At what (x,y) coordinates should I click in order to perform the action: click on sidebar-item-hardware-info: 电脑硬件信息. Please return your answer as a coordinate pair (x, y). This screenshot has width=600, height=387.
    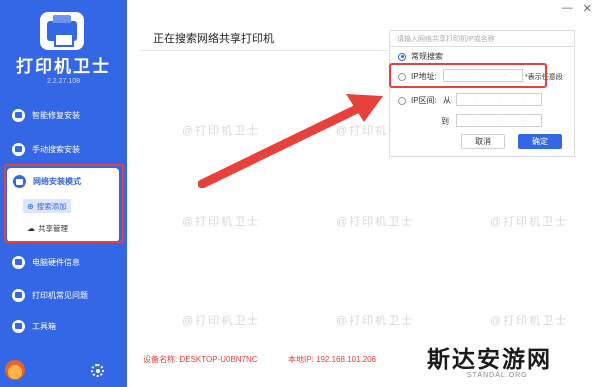
    Looking at the image, I should click on (67, 262).